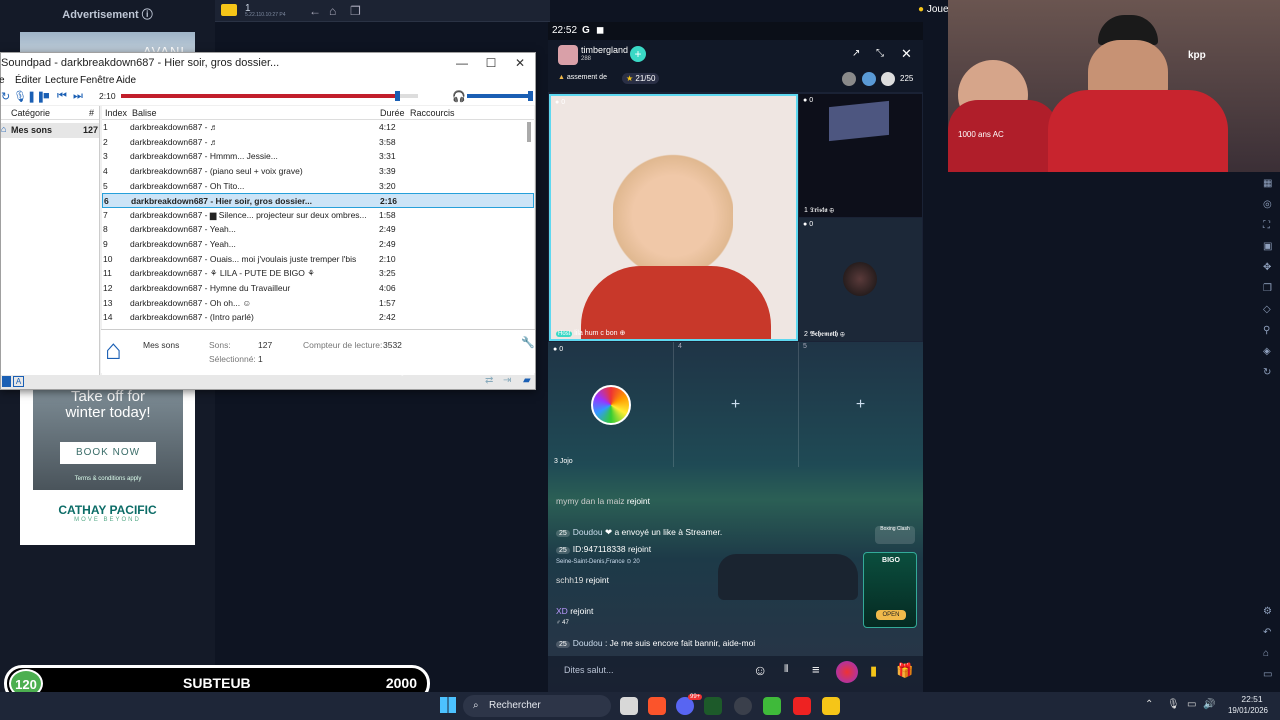  What do you see at coordinates (318, 317) in the screenshot?
I see `table-row: 14 darkbreakdown687 - (Intro parlé) 2:42` at bounding box center [318, 317].